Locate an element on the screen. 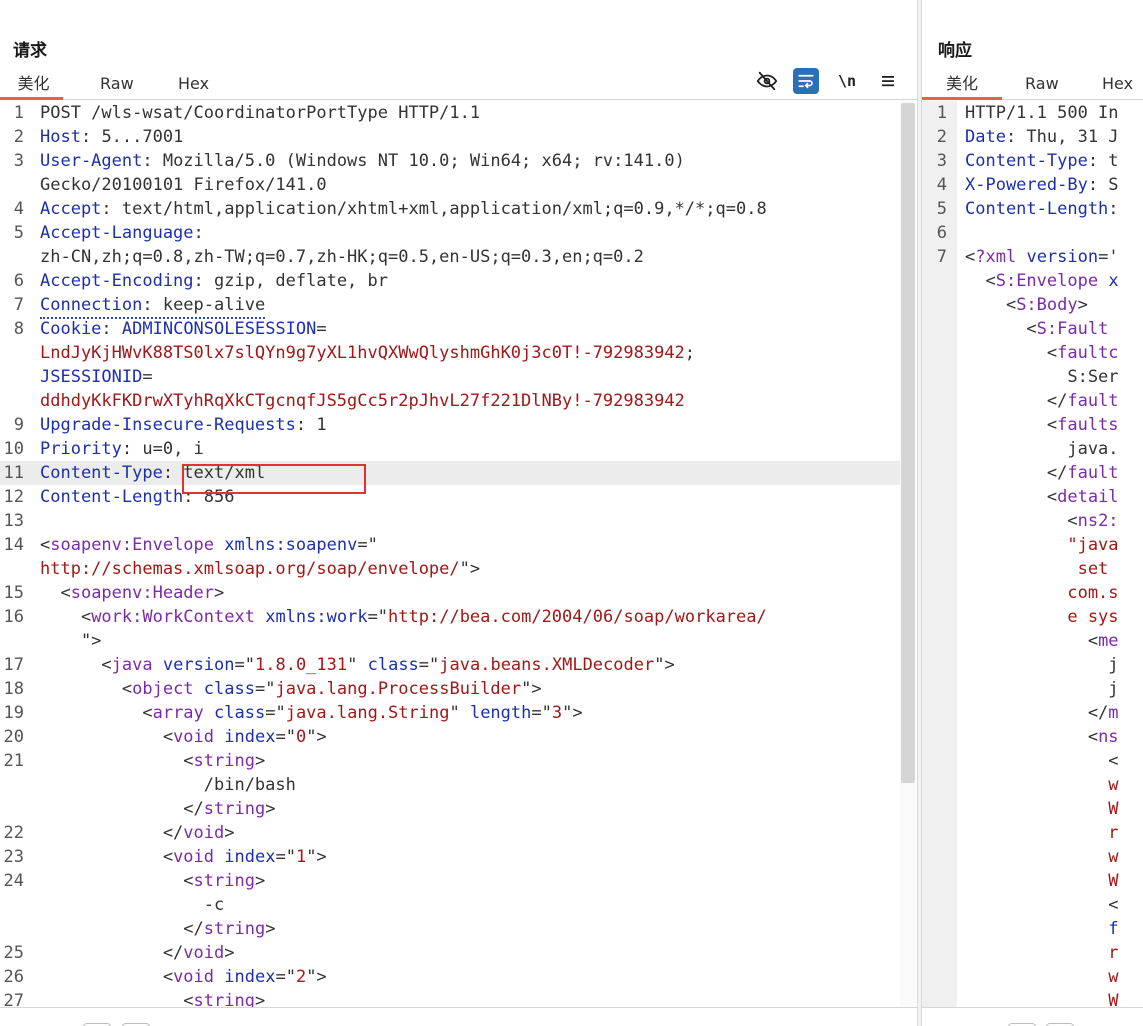 The image size is (1143, 1026). code-line: <S:Envelope x is located at coordinates (1032, 281).